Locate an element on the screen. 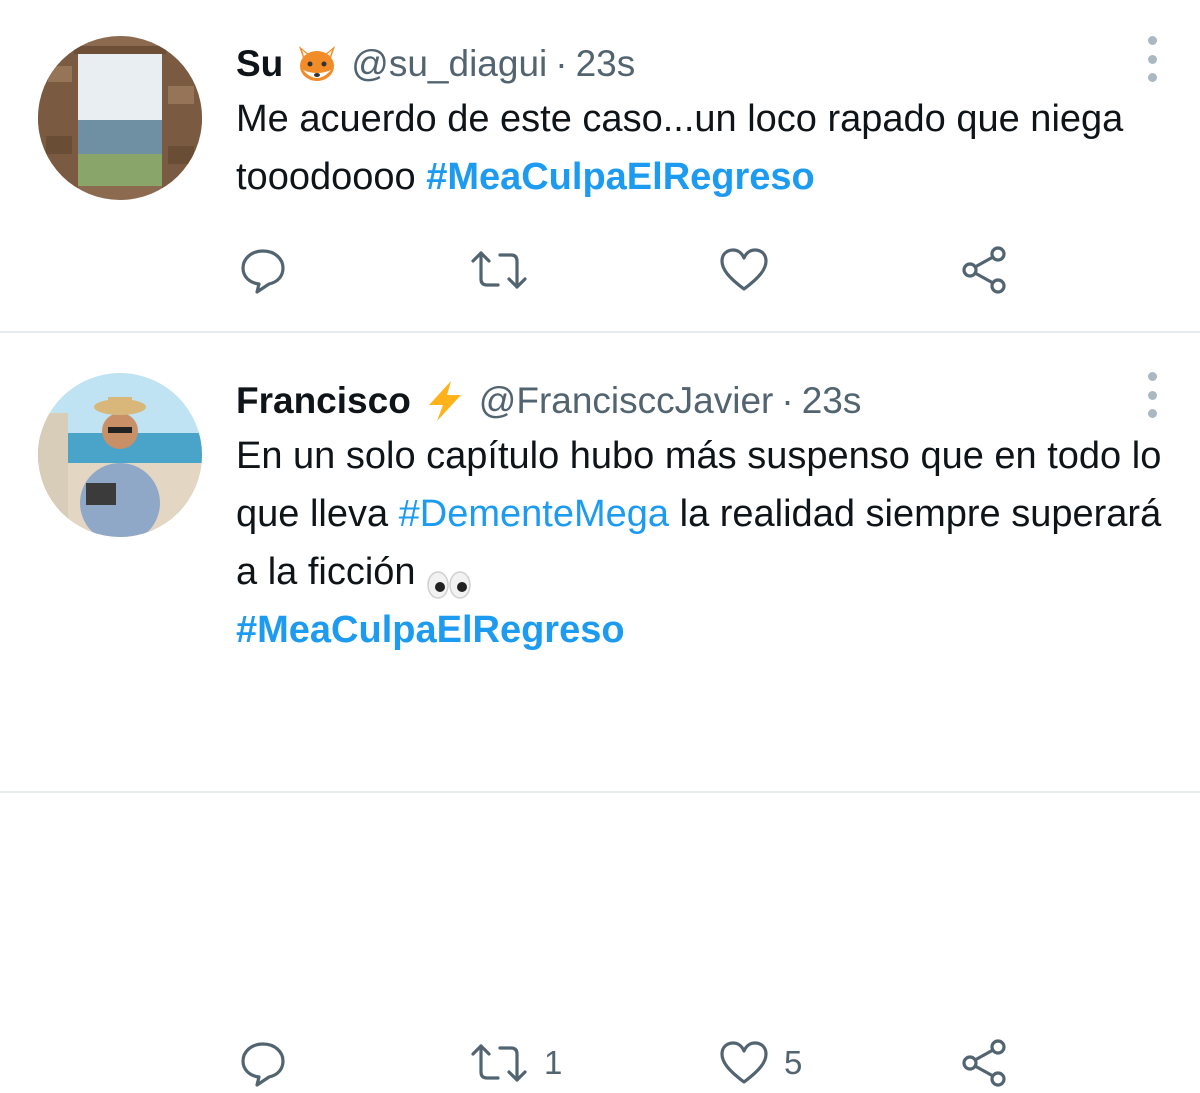 The width and height of the screenshot is (1200, 1093). retweet-count: 1 is located at coordinates (553, 1062).